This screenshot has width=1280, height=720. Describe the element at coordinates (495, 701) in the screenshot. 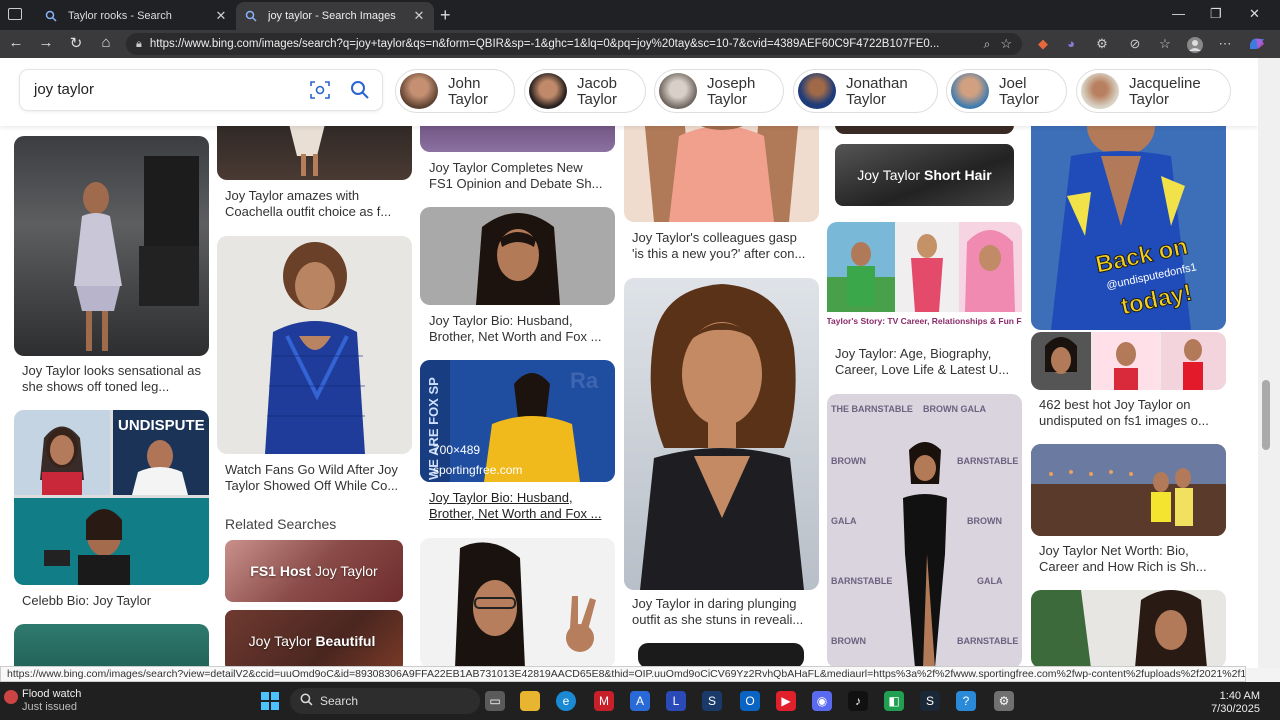

I see `task-view-icon: ▭` at that location.